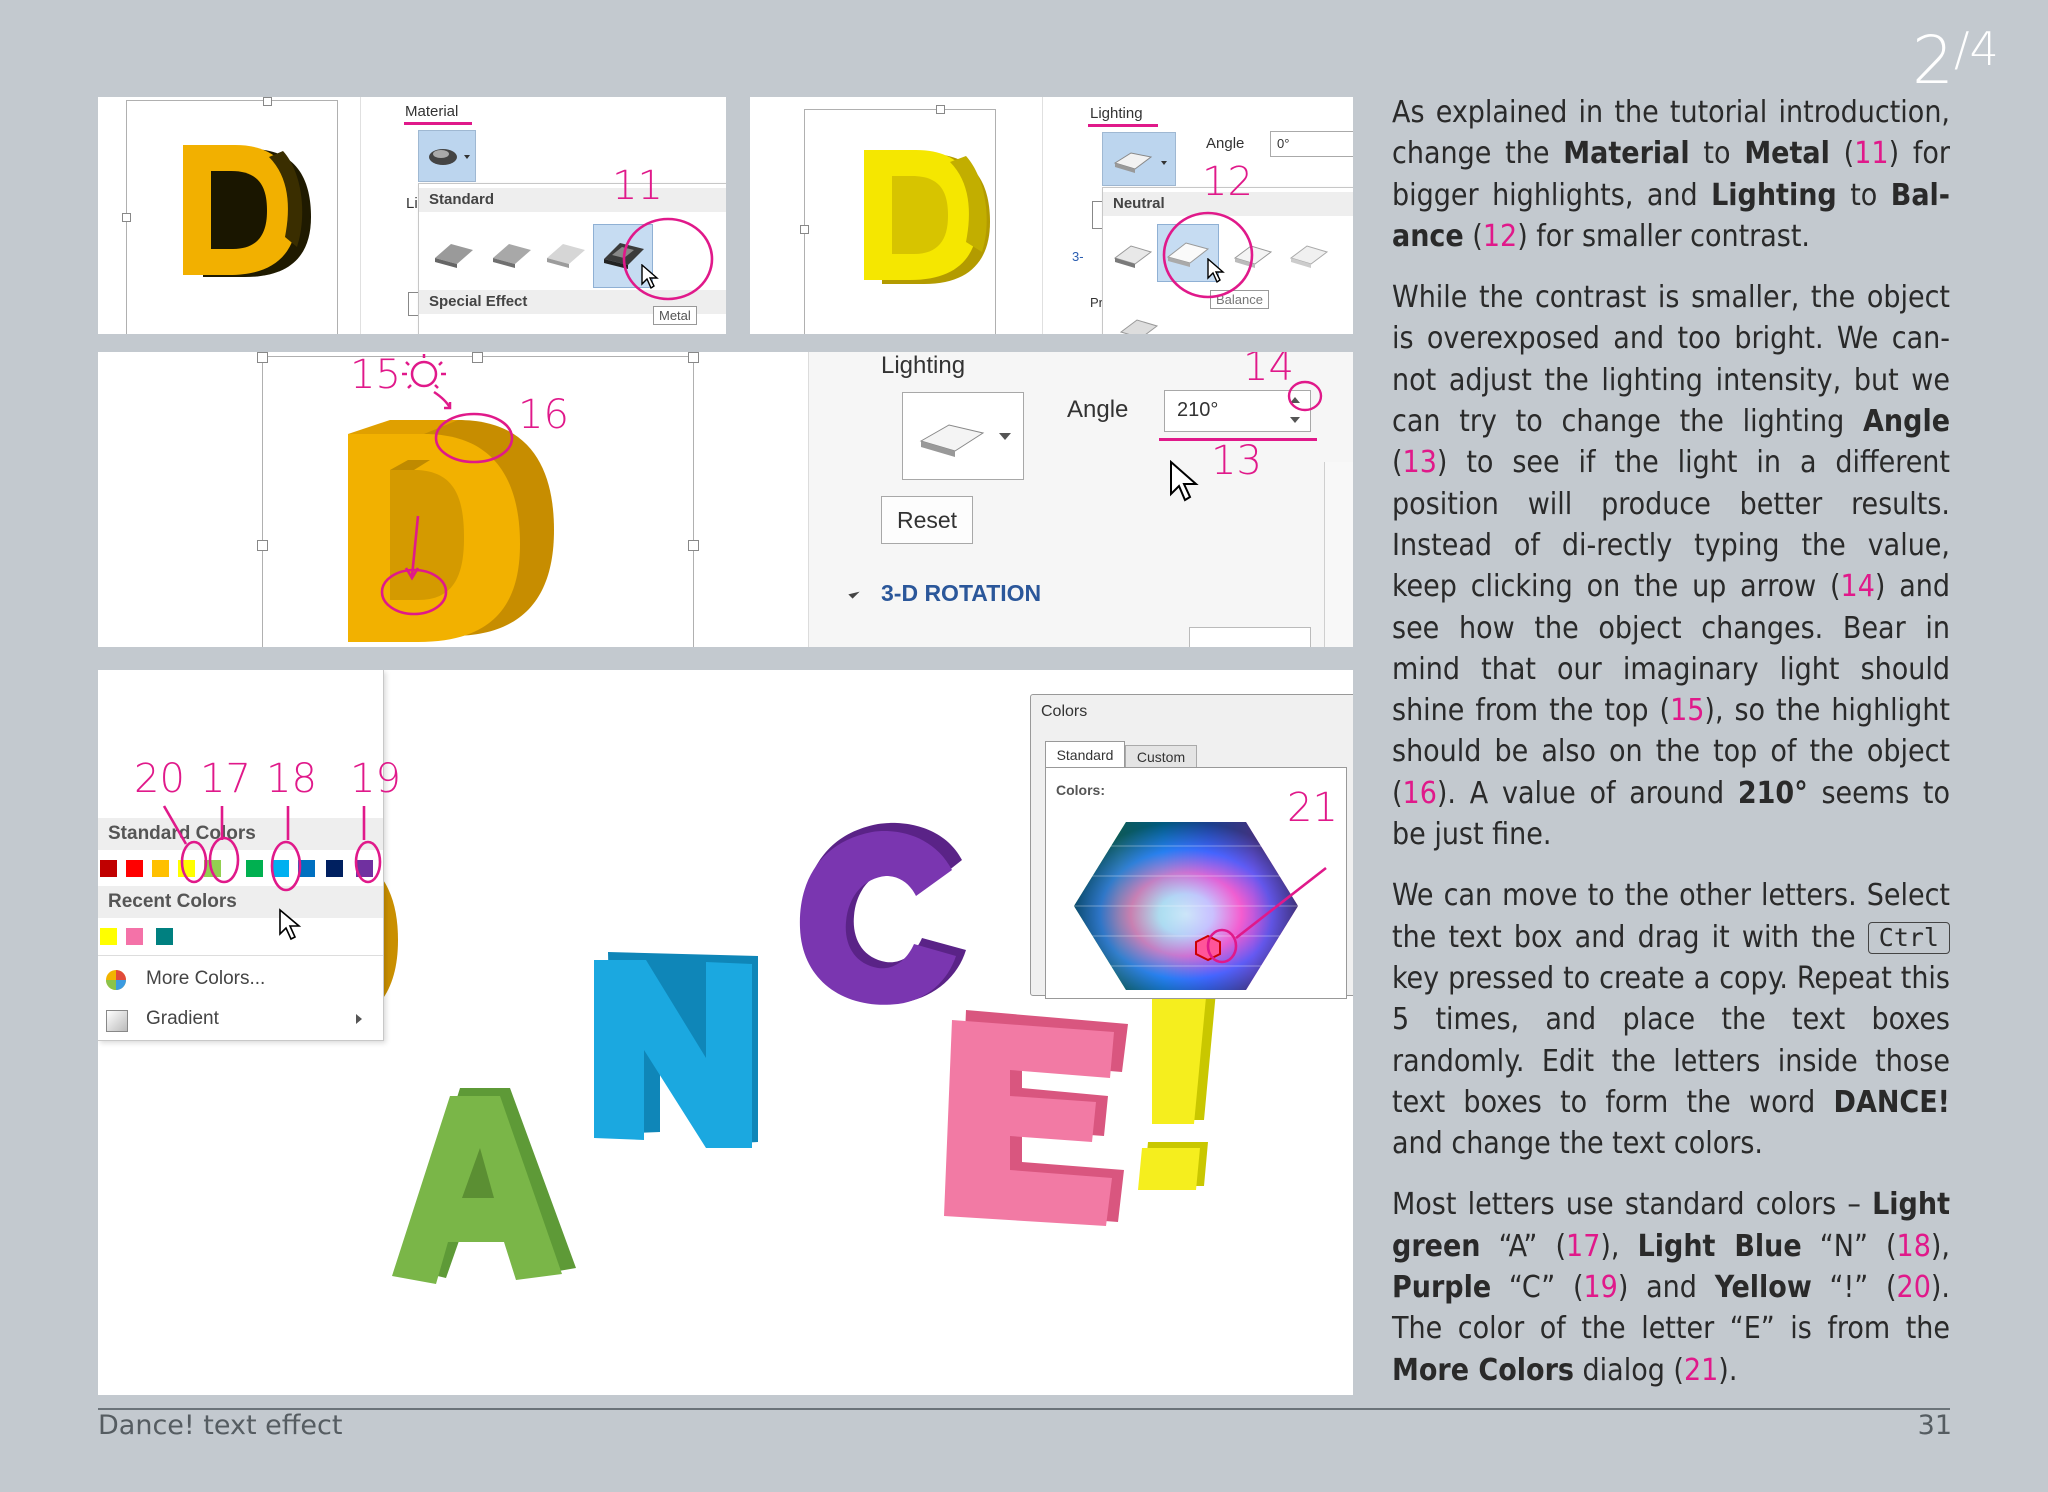  I want to click on material-option-warm-matte, so click(510, 252).